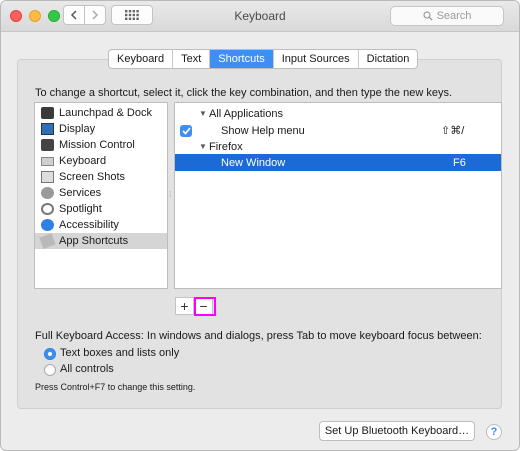  Describe the element at coordinates (47, 113) in the screenshot. I see `launchpad-icon` at that location.